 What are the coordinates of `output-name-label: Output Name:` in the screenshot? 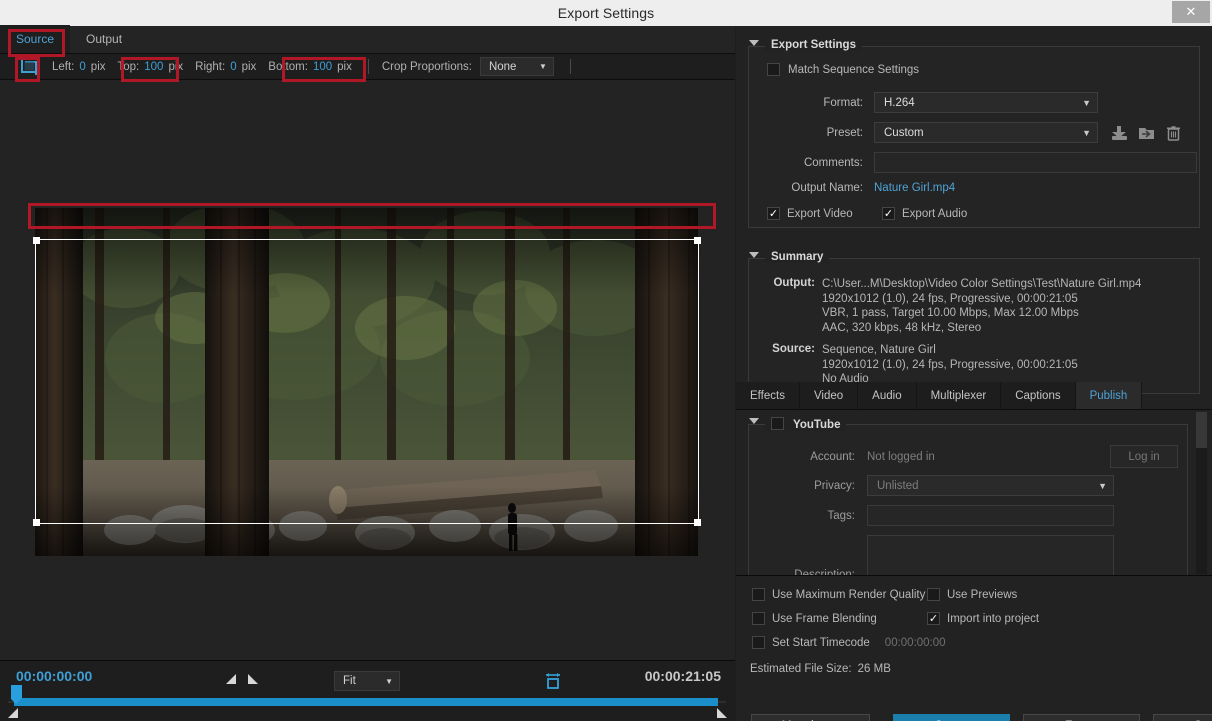 It's located at (827, 188).